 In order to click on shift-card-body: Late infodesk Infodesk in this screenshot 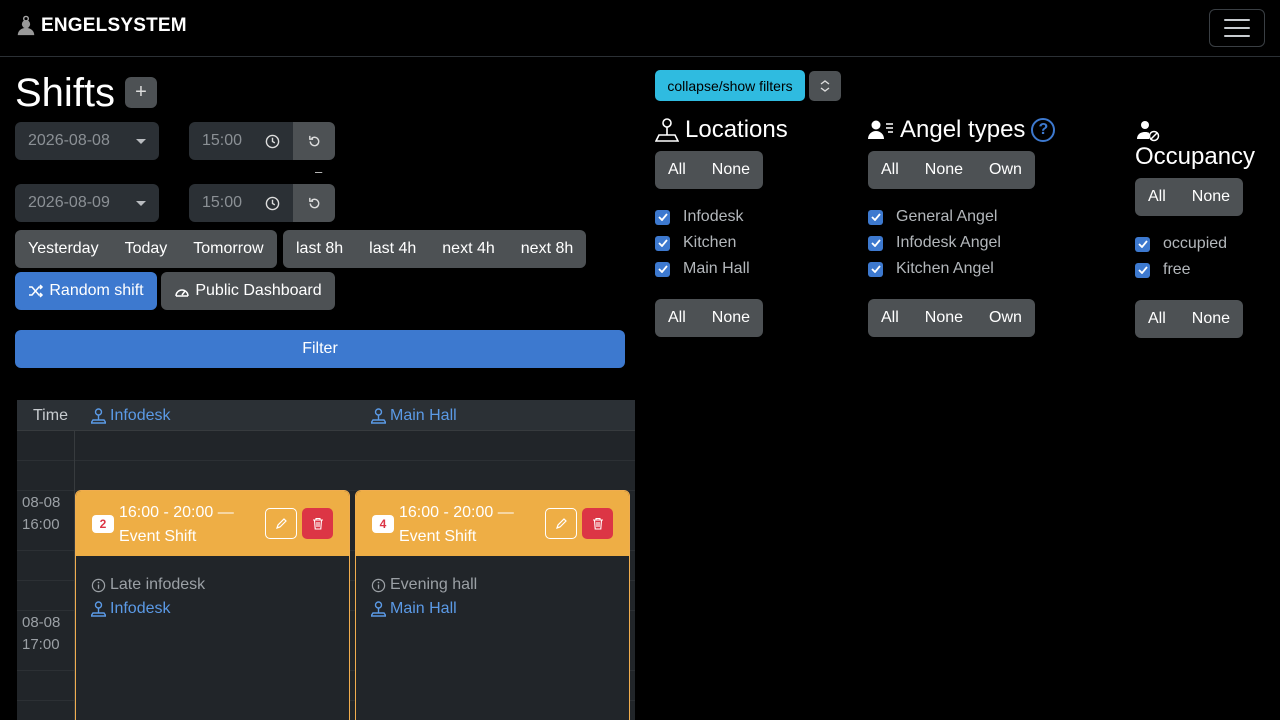, I will do `click(212, 597)`.